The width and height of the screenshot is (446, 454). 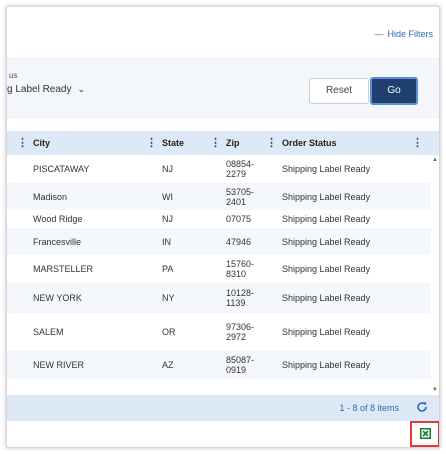 What do you see at coordinates (369, 408) in the screenshot?
I see `pagination-count: 1 - 8 of 8 items` at bounding box center [369, 408].